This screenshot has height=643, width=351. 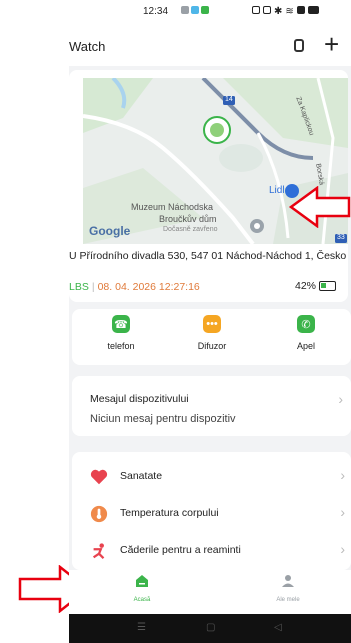 I want to click on device-message-subtitle: Niciun mesaj pentru dispozitiv, so click(x=163, y=419).